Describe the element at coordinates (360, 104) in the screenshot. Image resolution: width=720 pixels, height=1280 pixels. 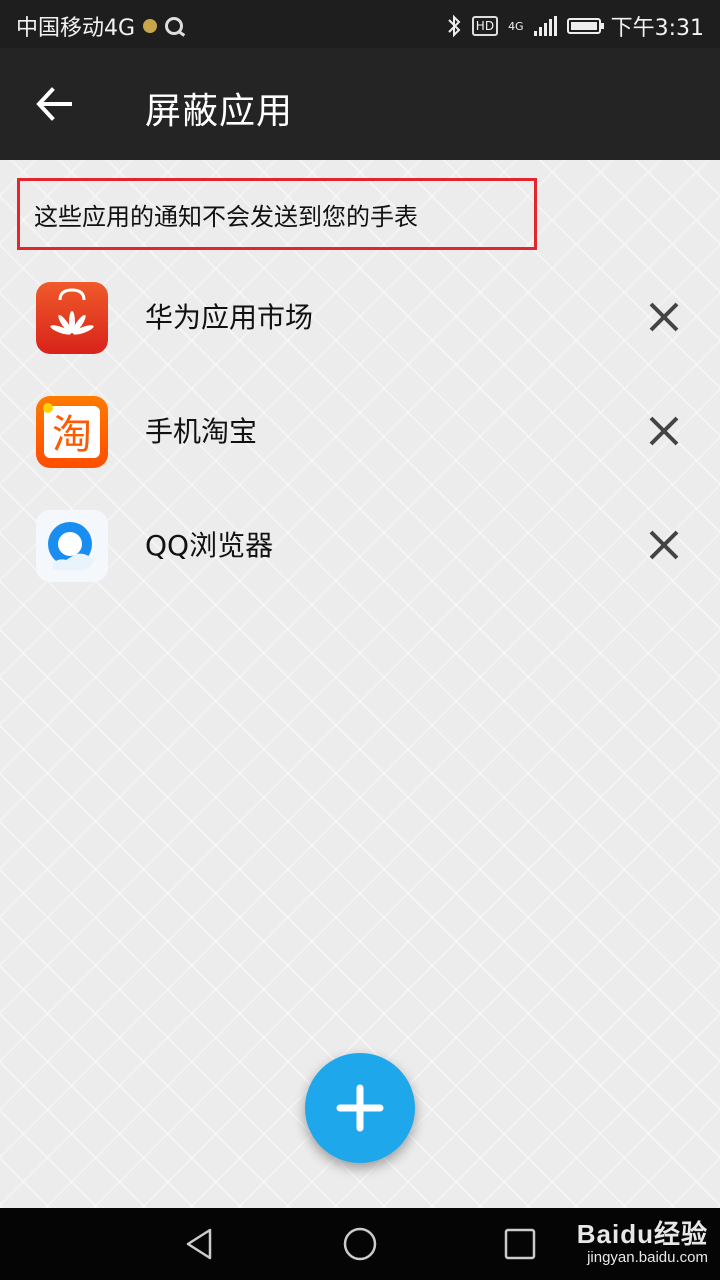
I see `app-bar: 屏蔽应用` at that location.